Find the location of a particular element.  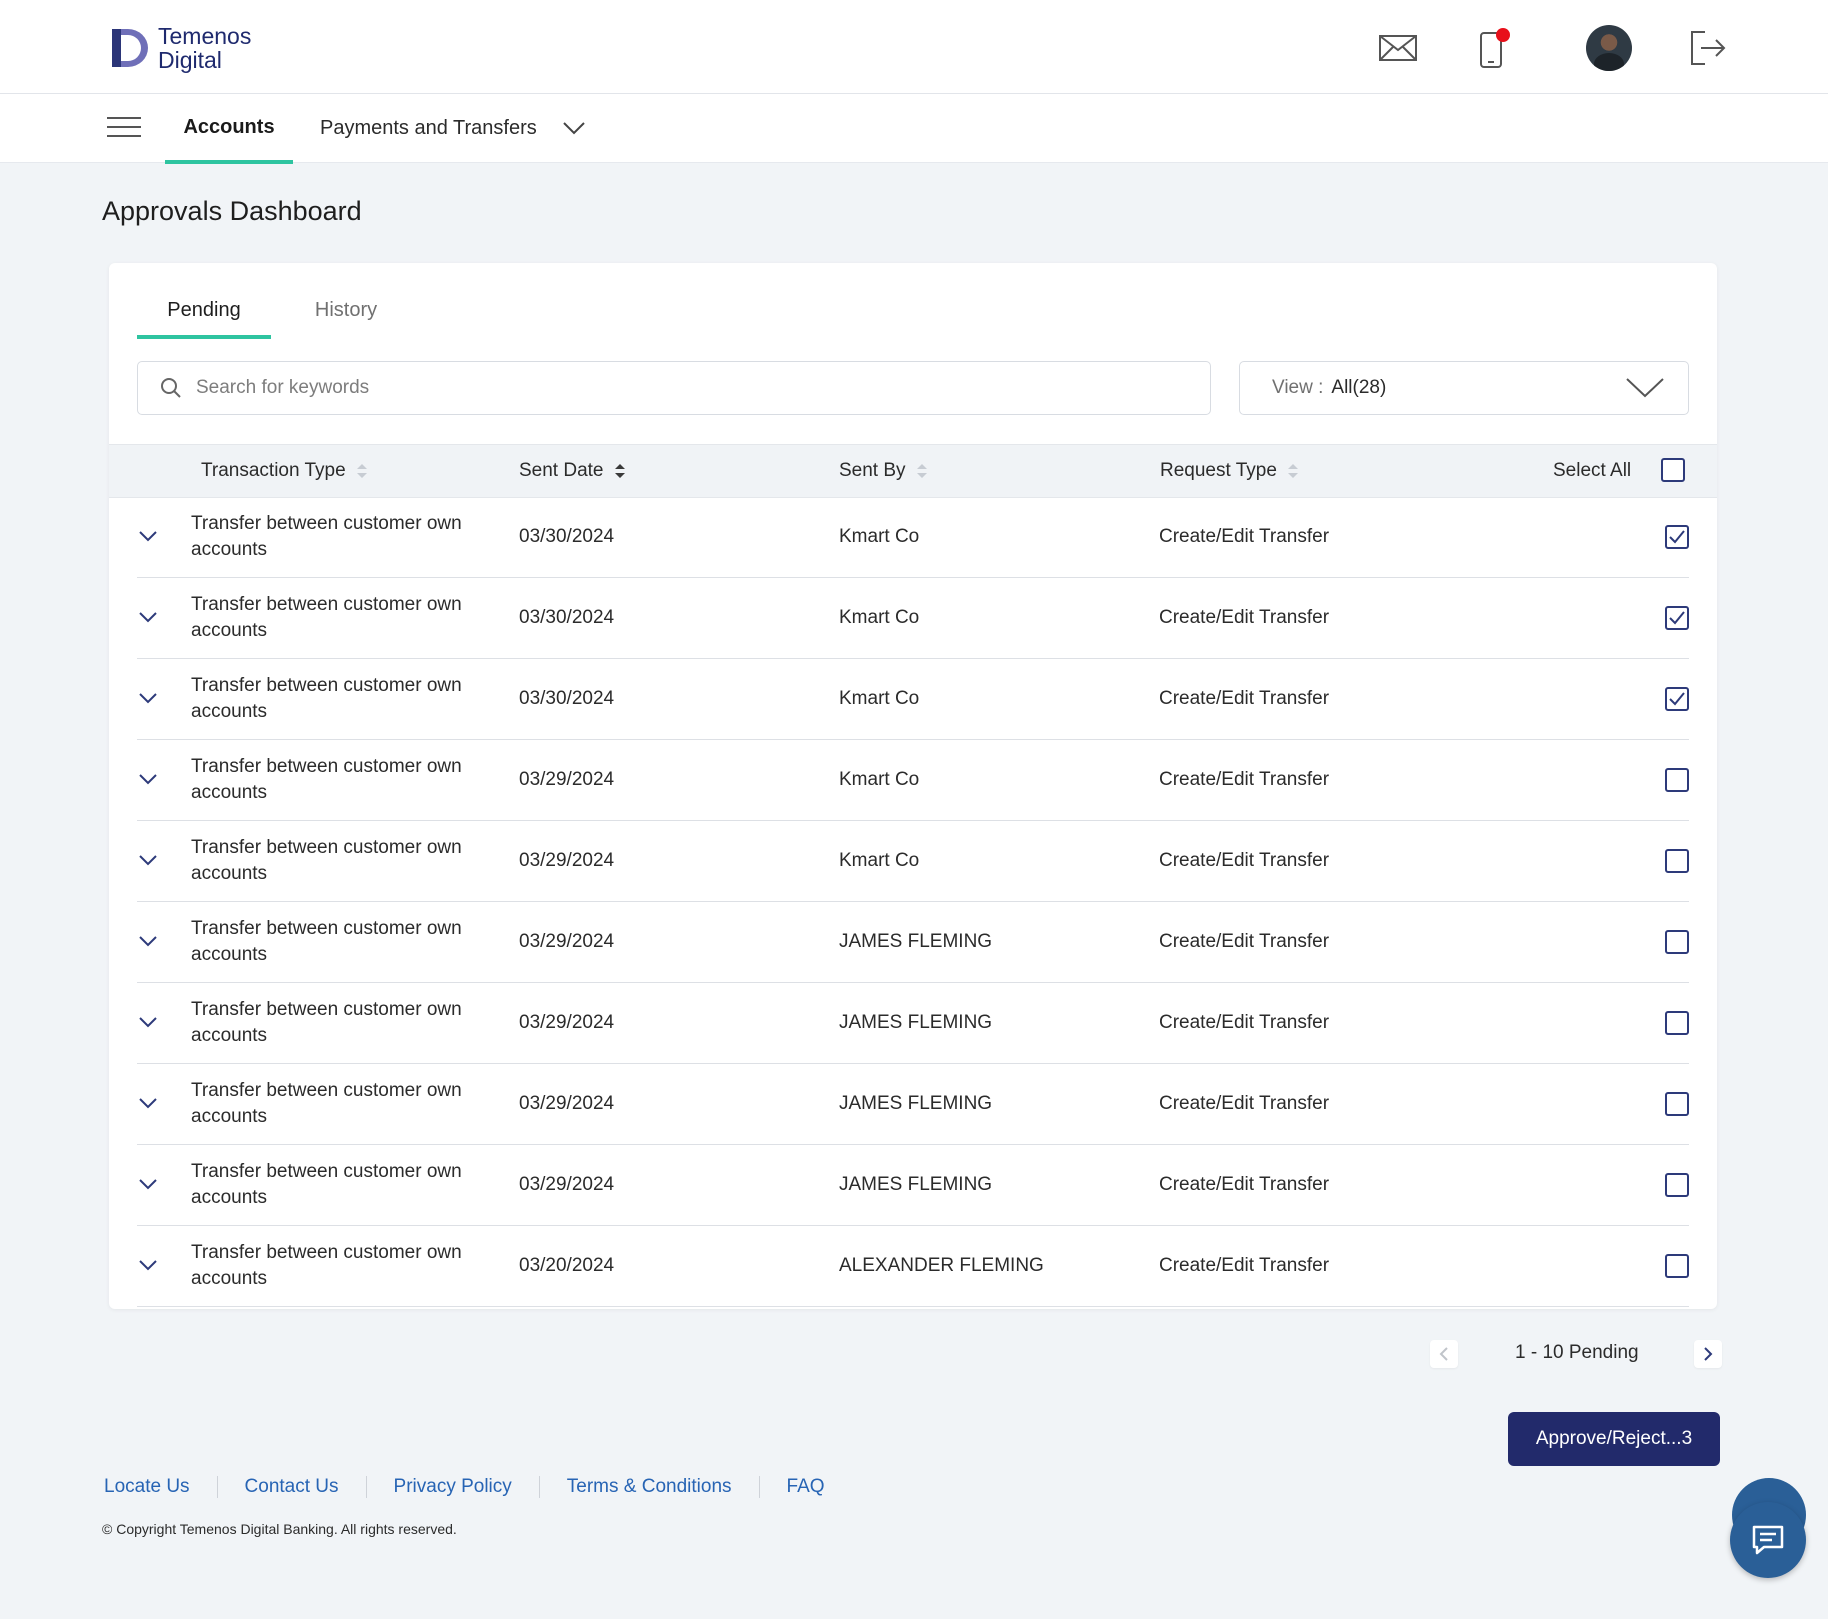

footer-link-locate-us: Locate Us is located at coordinates (147, 1487).